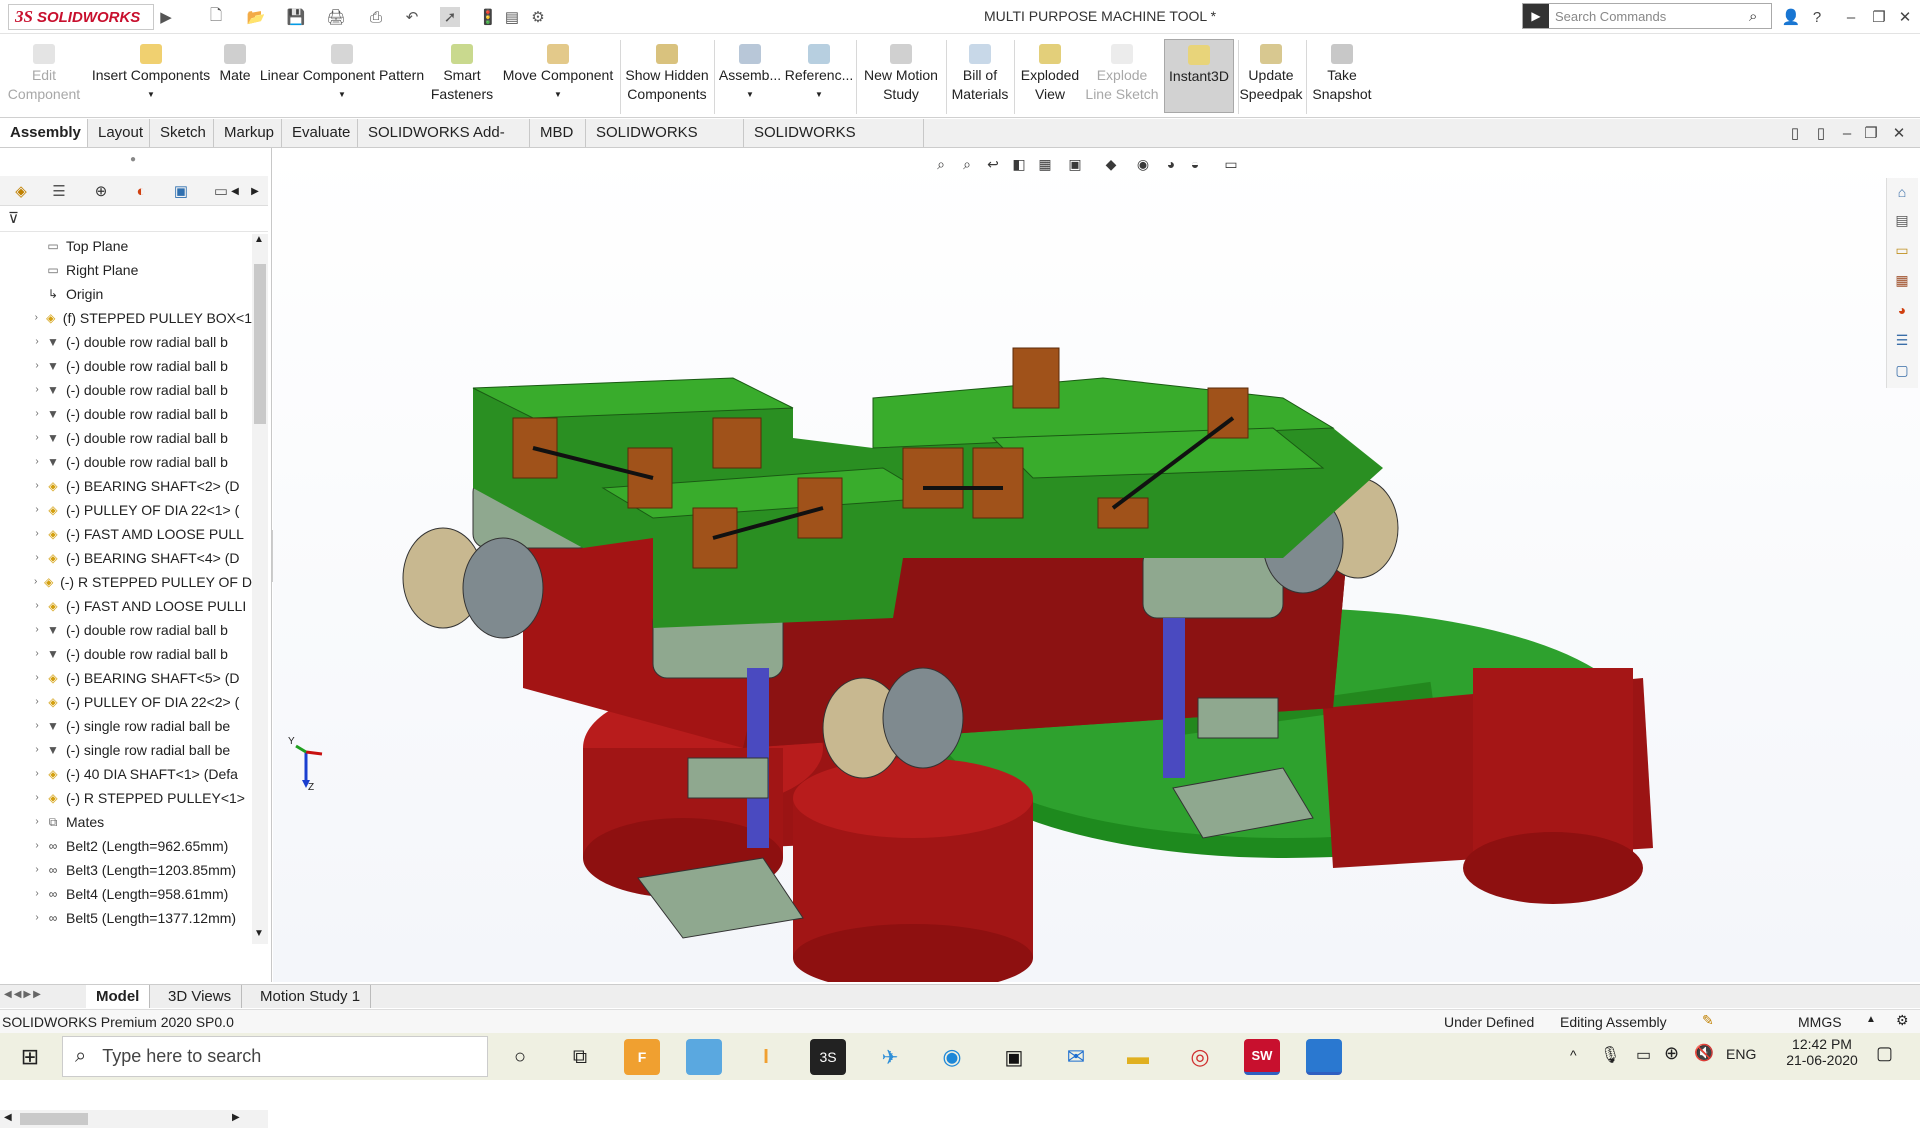 The width and height of the screenshot is (1920, 1128). I want to click on scroll-left-icon: ◀, so click(8, 1117).